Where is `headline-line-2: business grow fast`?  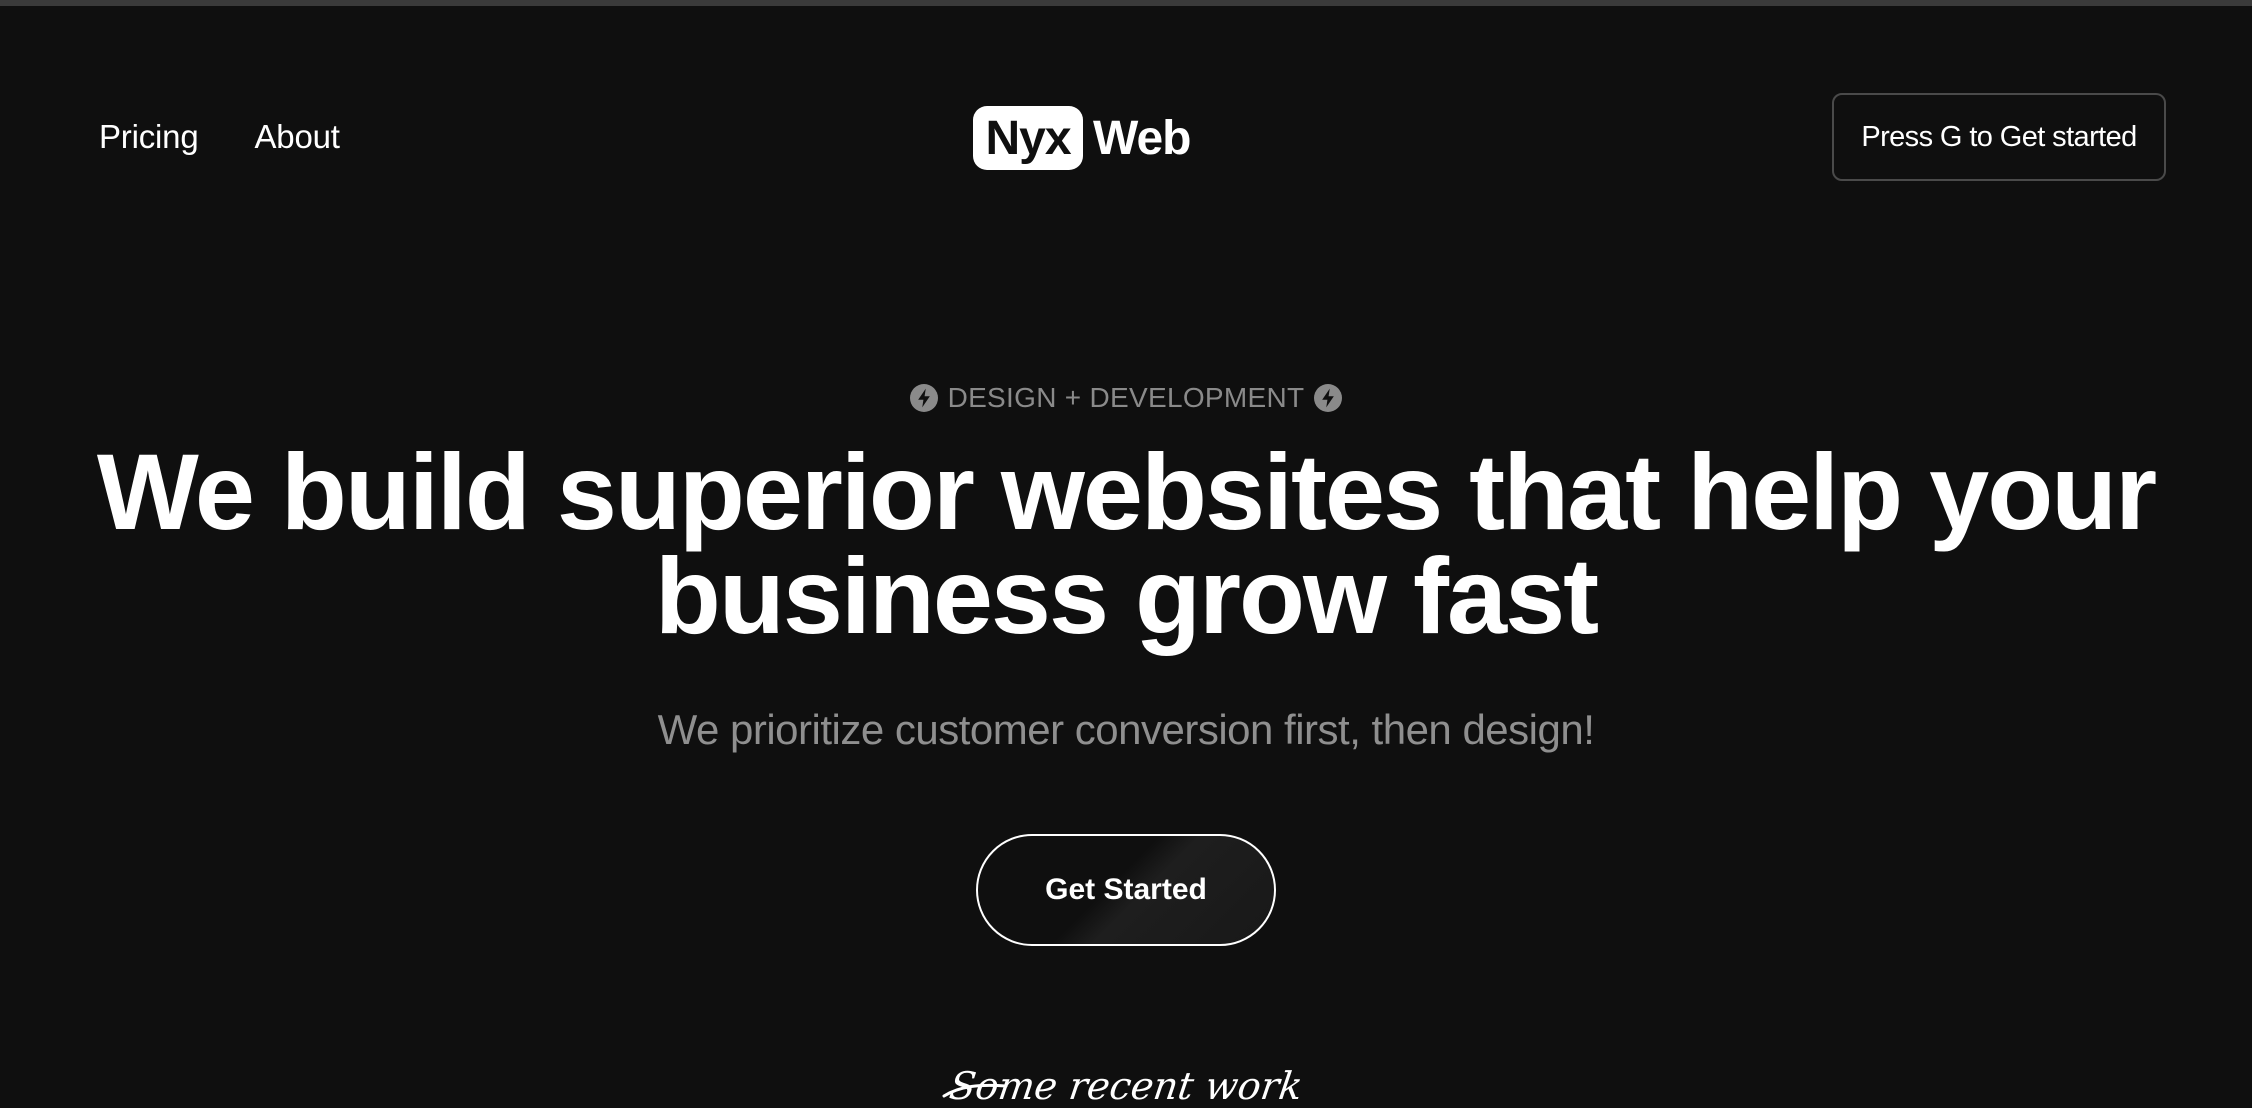 headline-line-2: business grow fast is located at coordinates (1126, 595).